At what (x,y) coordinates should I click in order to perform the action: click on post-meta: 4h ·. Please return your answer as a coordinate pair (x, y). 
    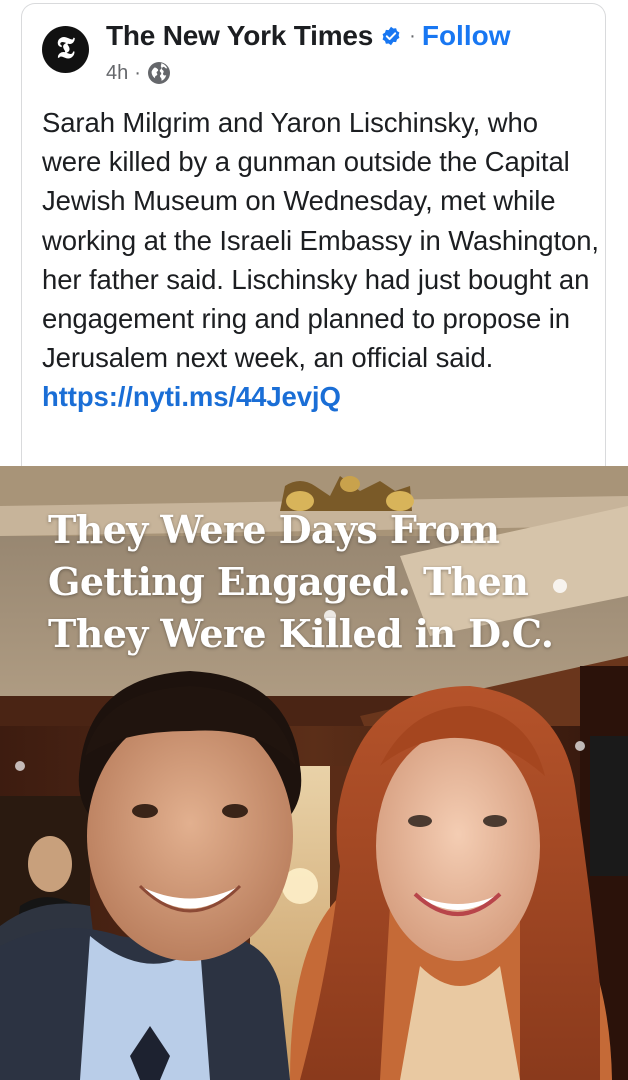
    Looking at the image, I should click on (138, 73).